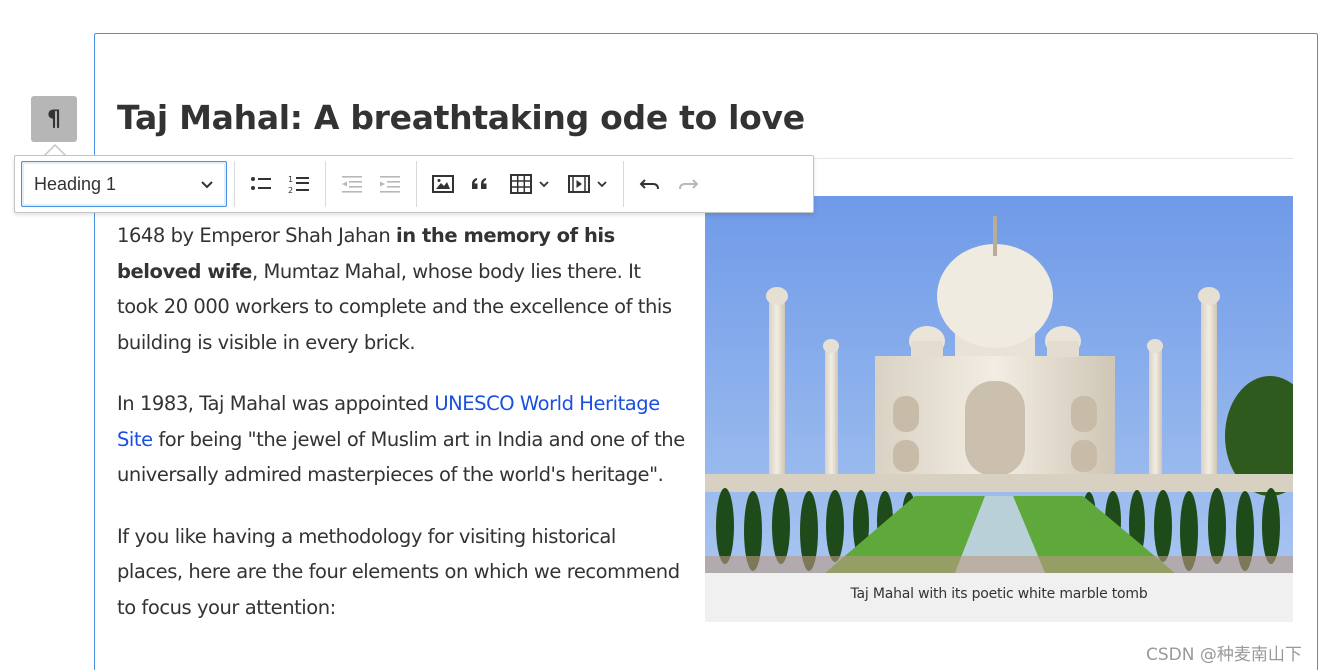  I want to click on numbered-list-button: 12, so click(299, 184).